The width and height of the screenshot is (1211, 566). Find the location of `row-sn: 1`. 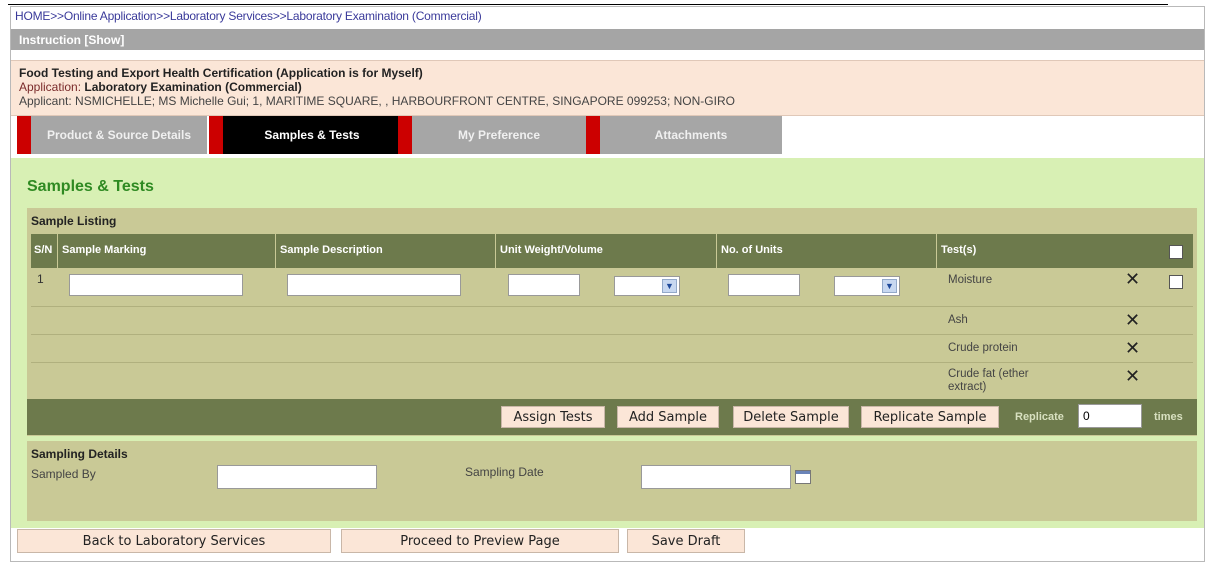

row-sn: 1 is located at coordinates (40, 279).